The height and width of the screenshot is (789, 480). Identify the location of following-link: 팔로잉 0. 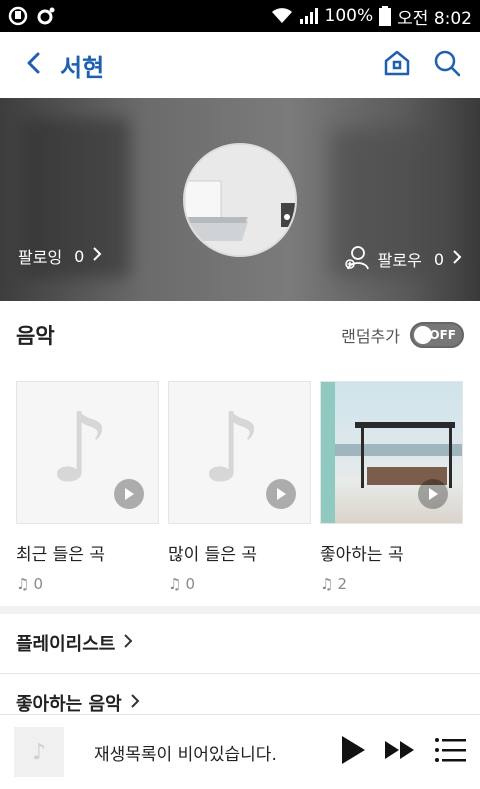
(60, 256).